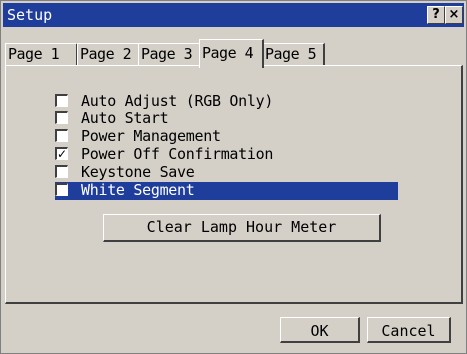 The width and height of the screenshot is (467, 354). What do you see at coordinates (226, 136) in the screenshot?
I see `option-power-management: Power Management` at bounding box center [226, 136].